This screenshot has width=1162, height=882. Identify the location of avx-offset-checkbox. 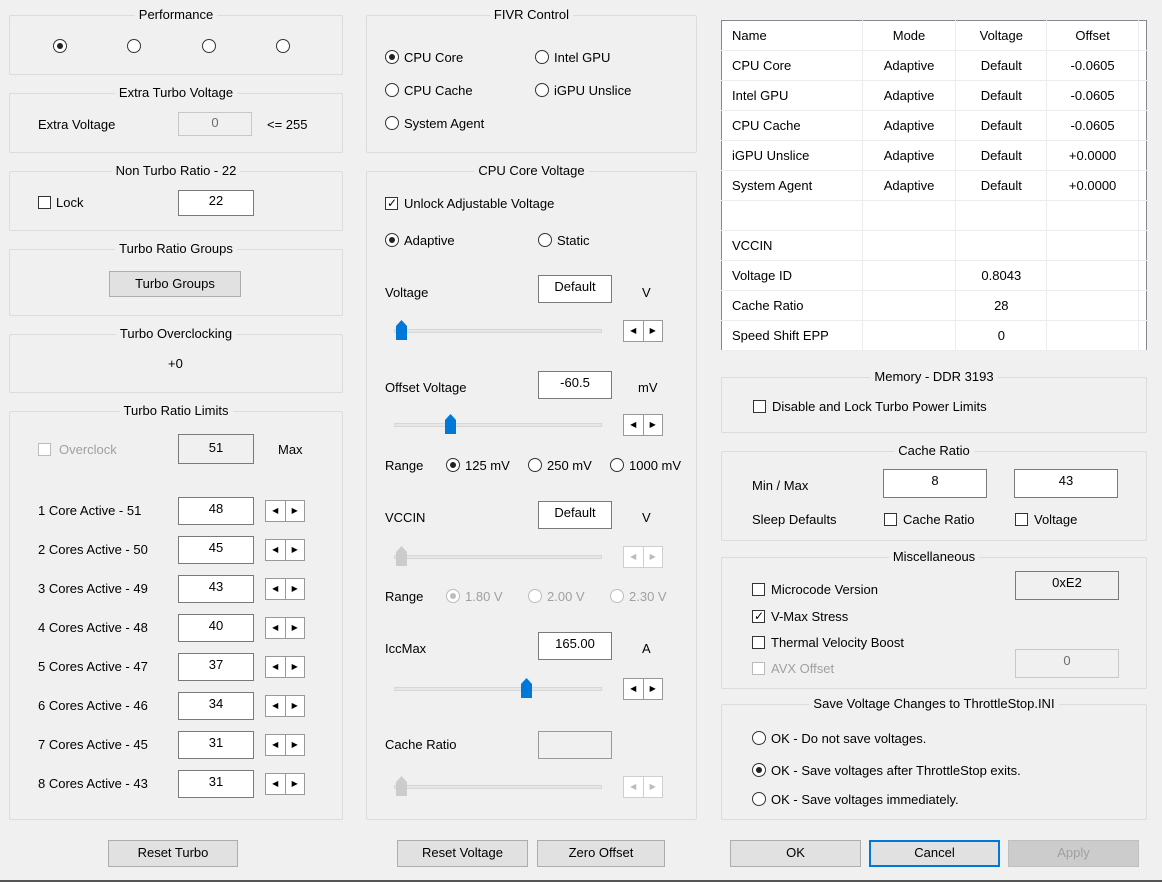
(758, 668).